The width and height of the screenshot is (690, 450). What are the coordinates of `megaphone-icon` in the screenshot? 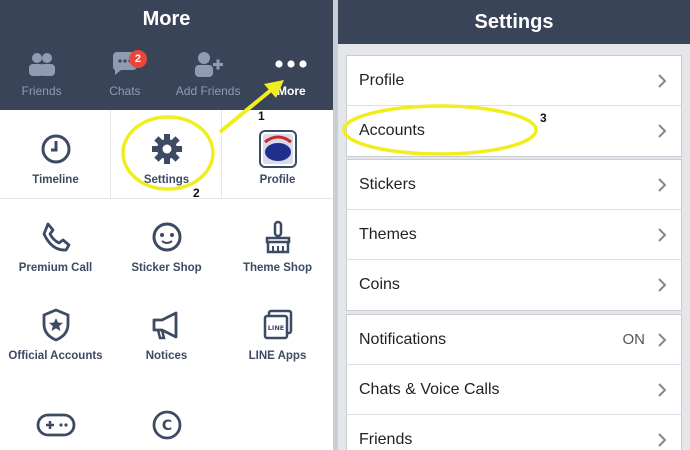 It's located at (167, 325).